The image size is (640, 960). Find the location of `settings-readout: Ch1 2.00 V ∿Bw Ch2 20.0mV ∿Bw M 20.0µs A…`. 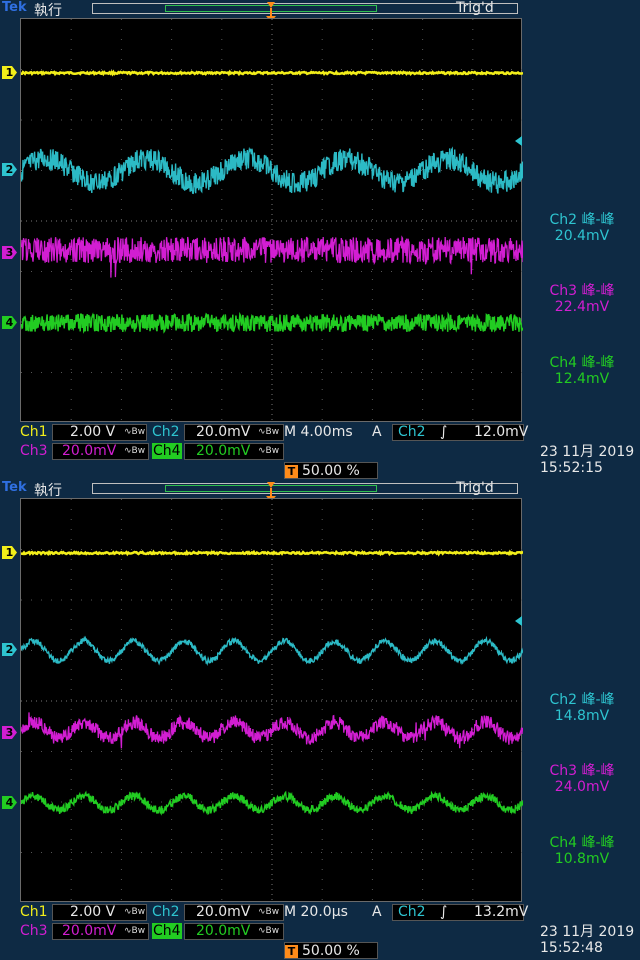

settings-readout: Ch1 2.00 V ∿Bw Ch2 20.0mV ∿Bw M 20.0µs A… is located at coordinates (320, 932).